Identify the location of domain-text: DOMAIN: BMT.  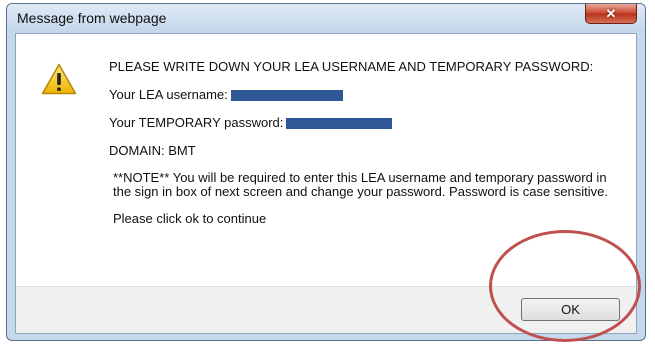
(152, 150).